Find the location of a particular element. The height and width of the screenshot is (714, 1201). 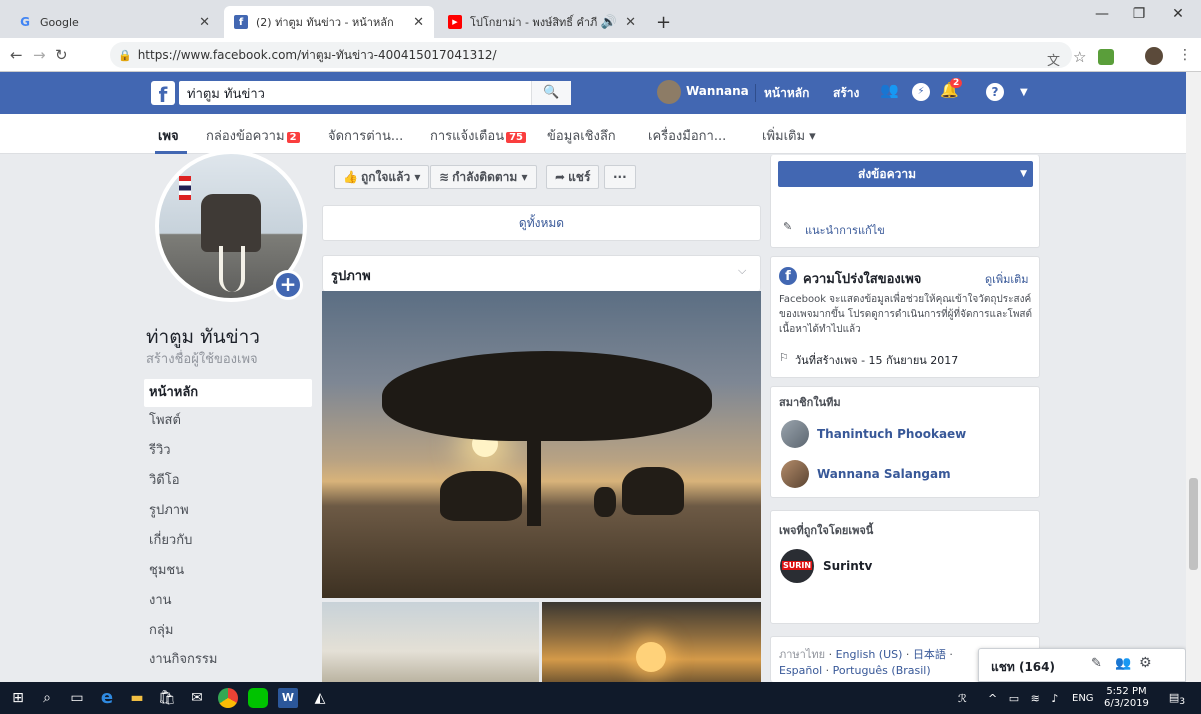

input-language: ENG is located at coordinates (1083, 698).